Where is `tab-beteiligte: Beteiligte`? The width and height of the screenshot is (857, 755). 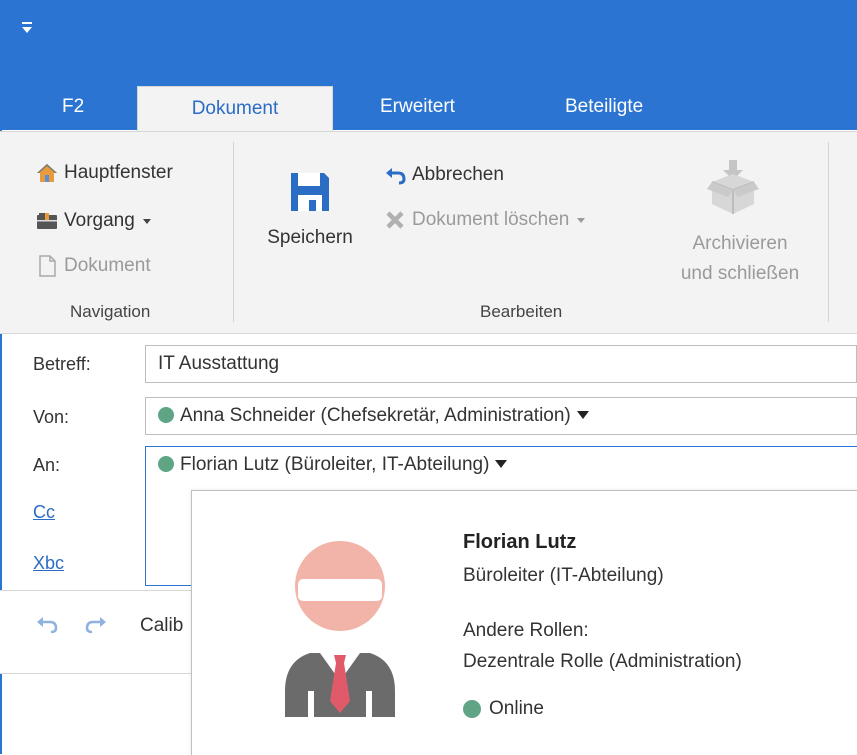
tab-beteiligte: Beteiligte is located at coordinates (604, 107).